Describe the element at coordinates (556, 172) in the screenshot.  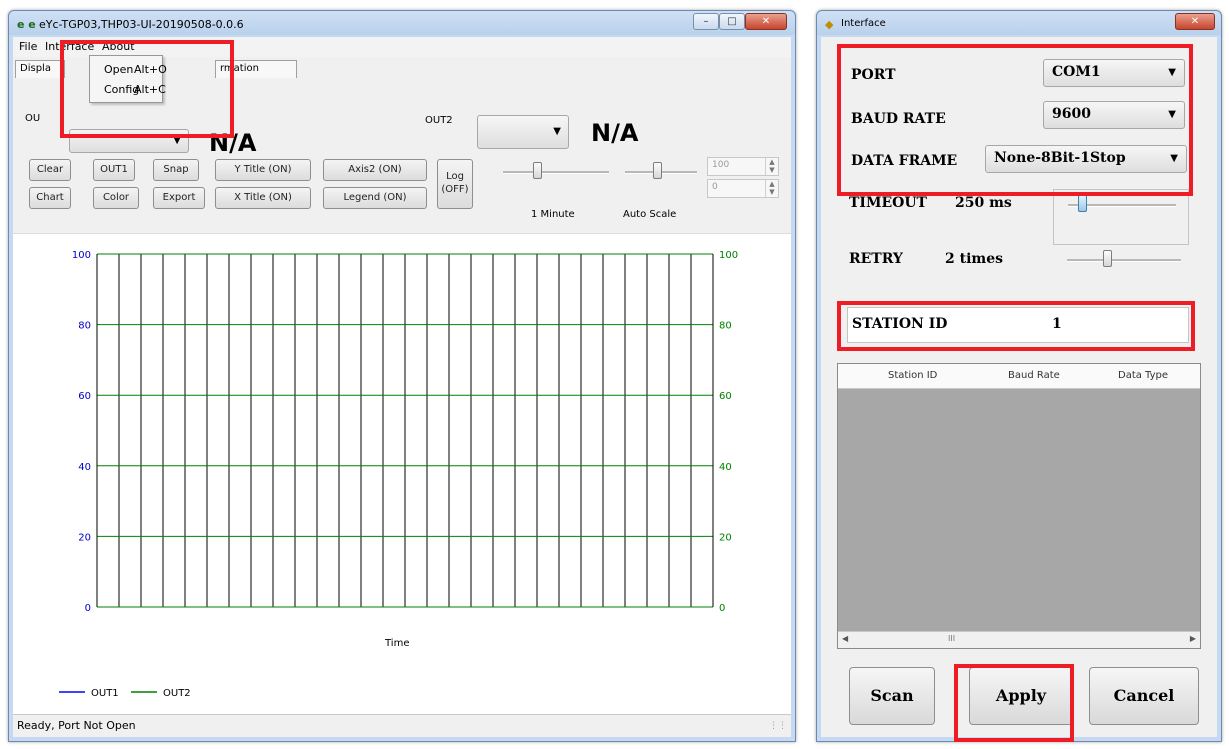
I see `time-slider` at that location.